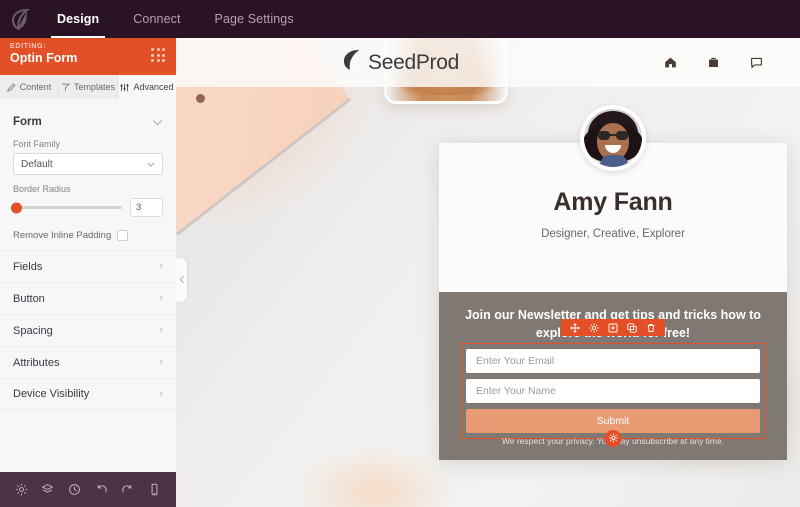 The image size is (800, 507). What do you see at coordinates (88, 164) in the screenshot?
I see `font-family-select: Default` at bounding box center [88, 164].